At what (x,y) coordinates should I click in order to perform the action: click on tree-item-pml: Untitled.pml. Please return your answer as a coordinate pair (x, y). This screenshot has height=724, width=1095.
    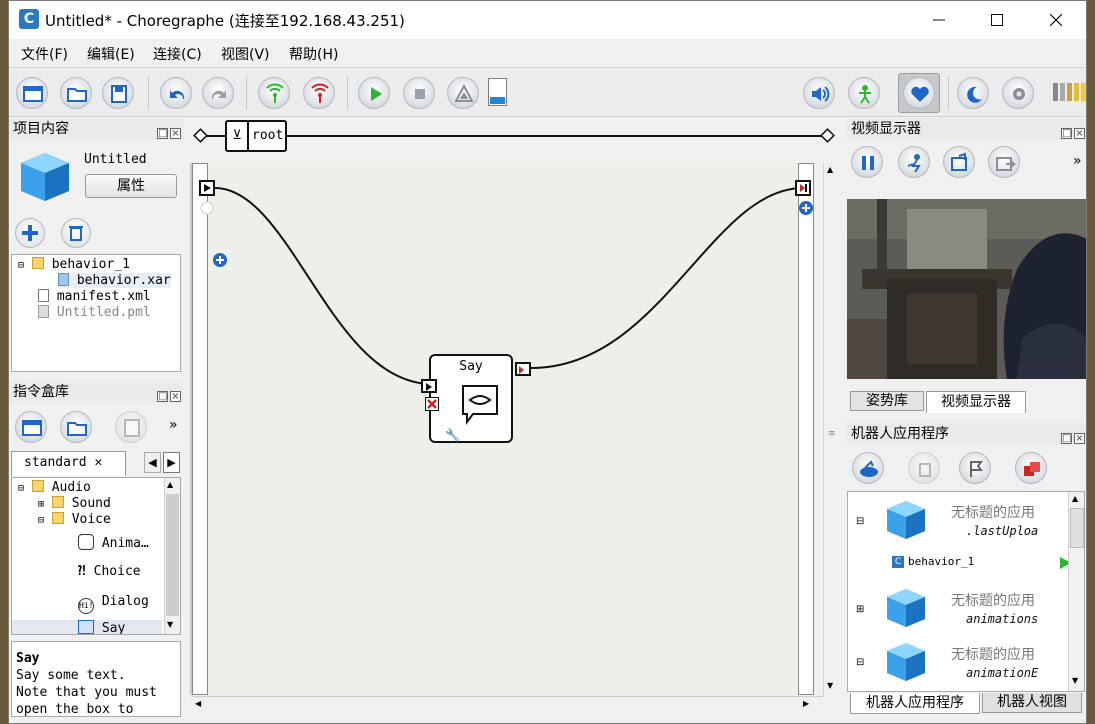
    Looking at the image, I should click on (94, 312).